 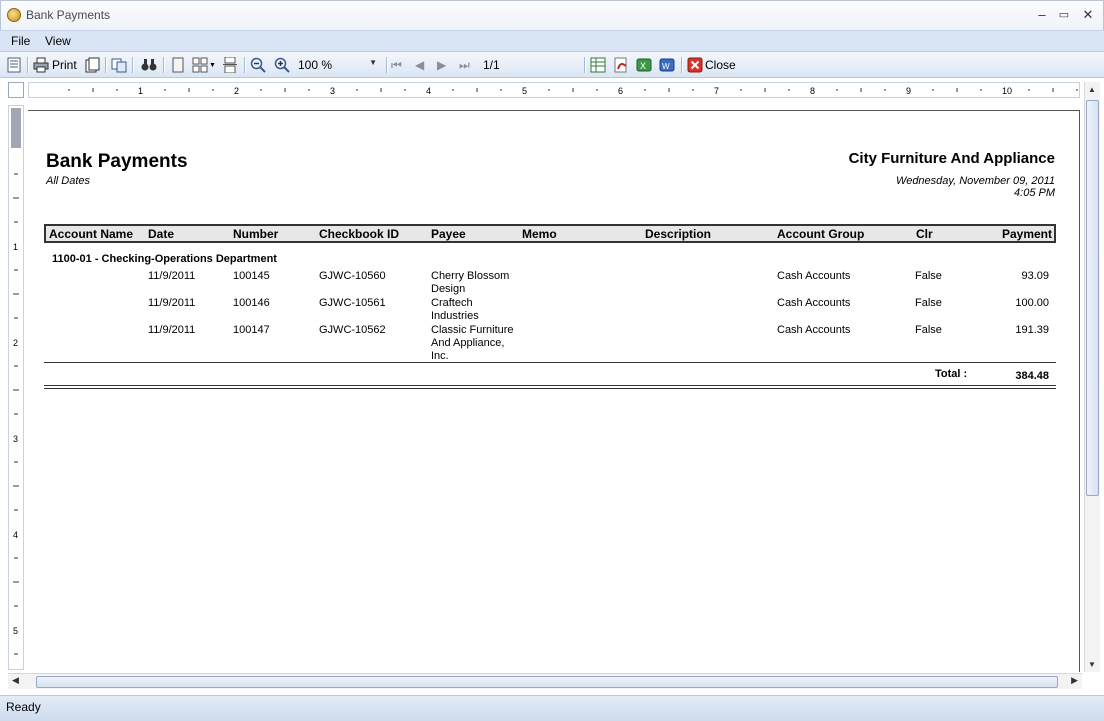 I want to click on quick-print-icon, so click(x=92, y=65).